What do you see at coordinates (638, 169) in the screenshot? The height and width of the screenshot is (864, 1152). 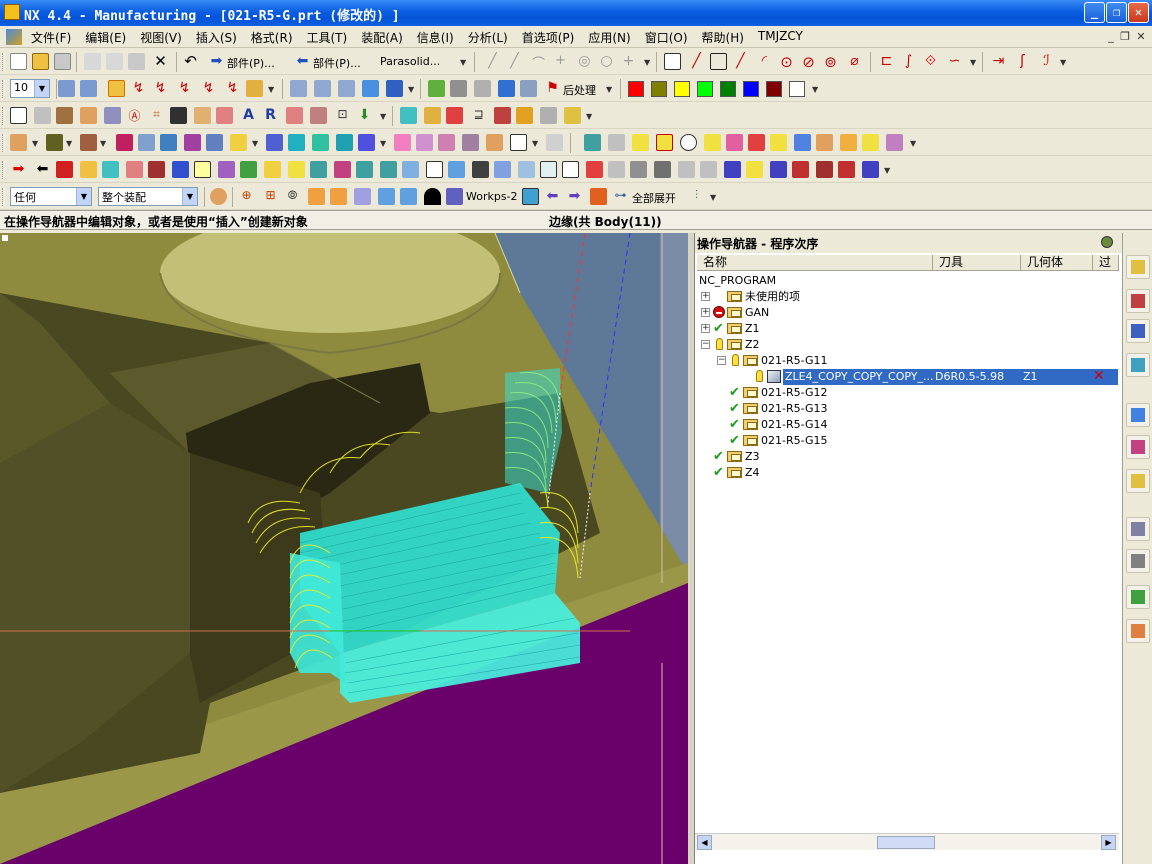 I see `chain-icon` at bounding box center [638, 169].